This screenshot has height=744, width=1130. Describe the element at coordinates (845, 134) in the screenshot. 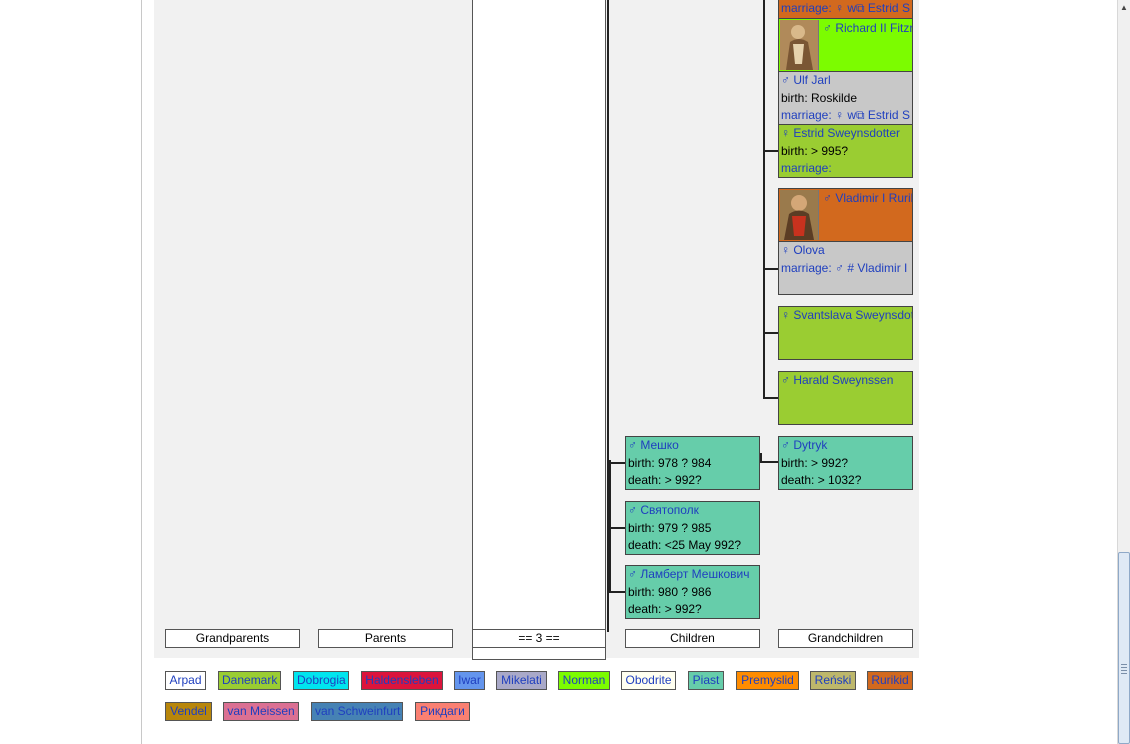

I see `person-name: ♀ Estrid Sweynsdotter` at that location.